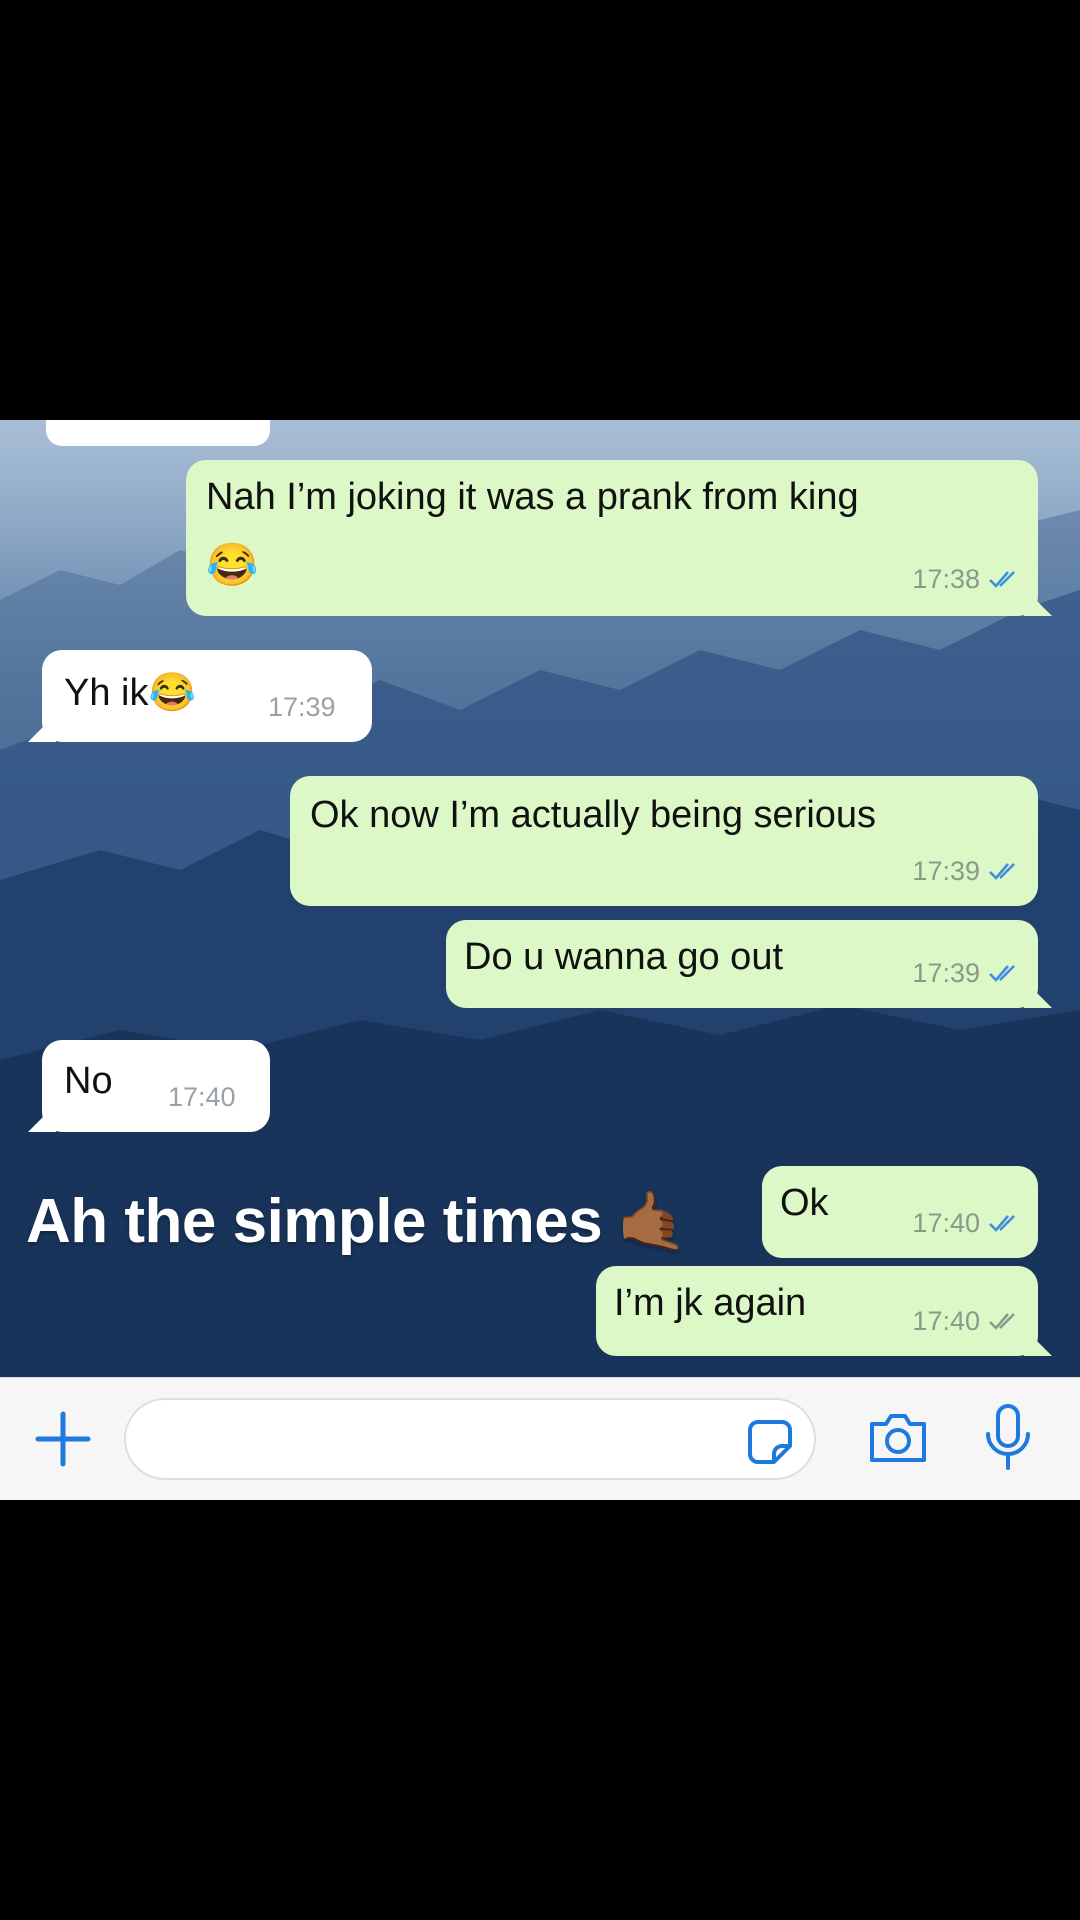 Image resolution: width=1080 pixels, height=1920 pixels. I want to click on video-caption: Ah the simple times 🤙🏾, so click(357, 1221).